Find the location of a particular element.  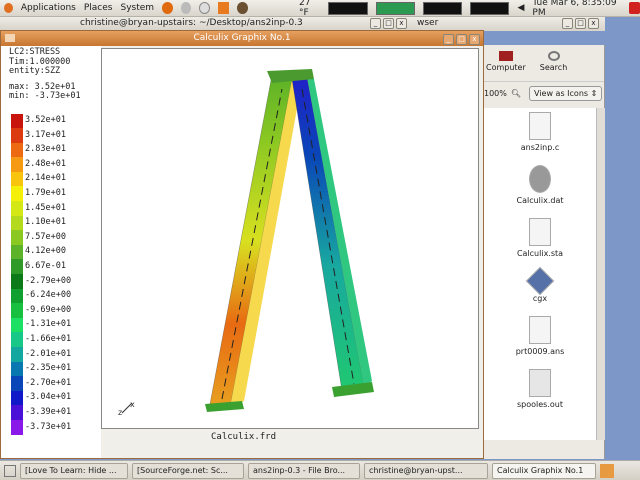

search-label: Search is located at coordinates (553, 67).